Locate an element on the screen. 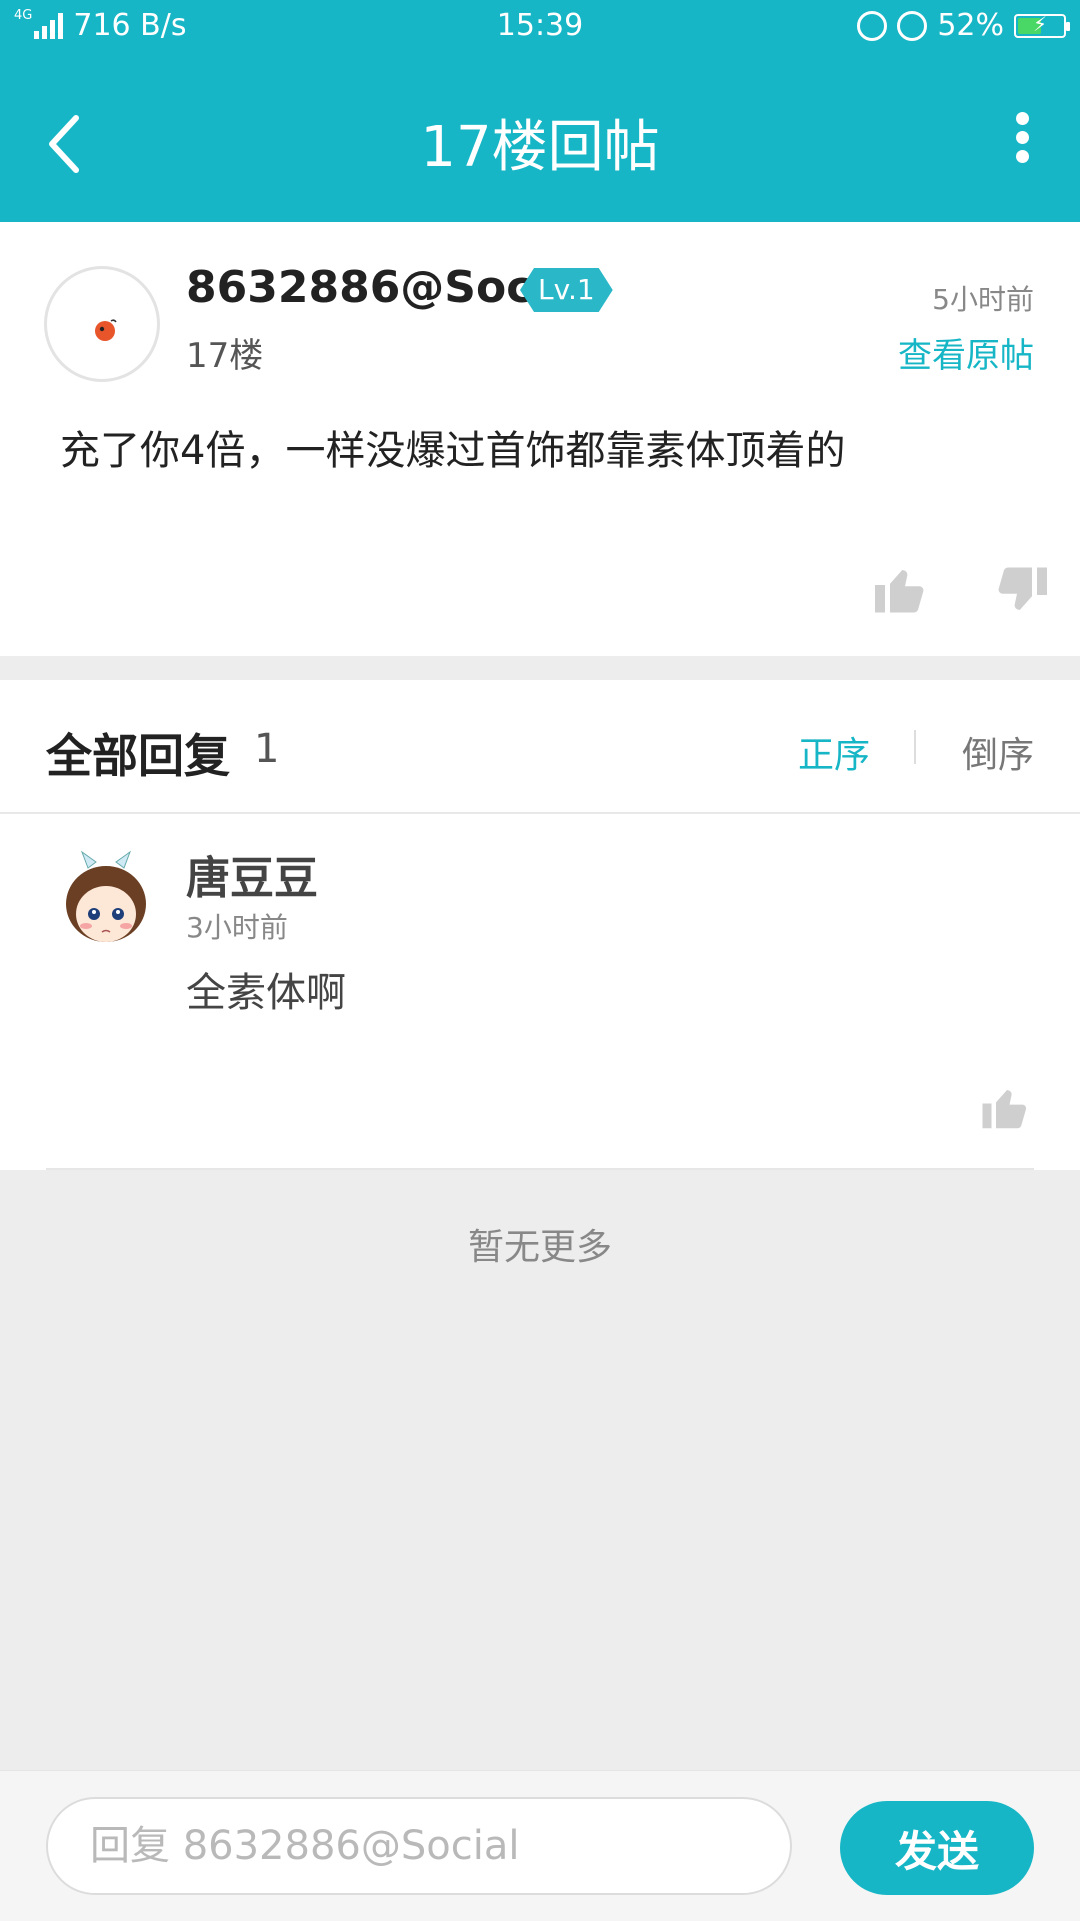 The width and height of the screenshot is (1080, 1921). level-badge: Lv.1 is located at coordinates (566, 290).